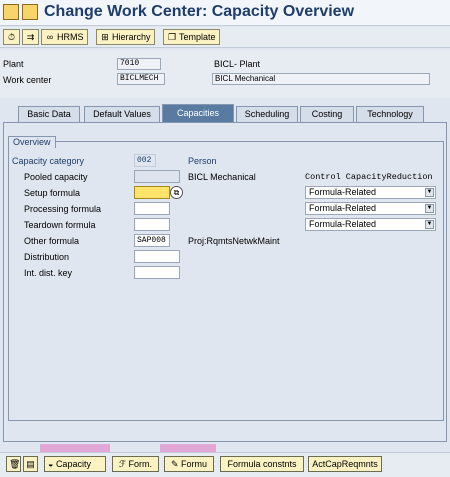 The image size is (450, 477). I want to click on stopwatch-icon: ⏱, so click(11, 37).